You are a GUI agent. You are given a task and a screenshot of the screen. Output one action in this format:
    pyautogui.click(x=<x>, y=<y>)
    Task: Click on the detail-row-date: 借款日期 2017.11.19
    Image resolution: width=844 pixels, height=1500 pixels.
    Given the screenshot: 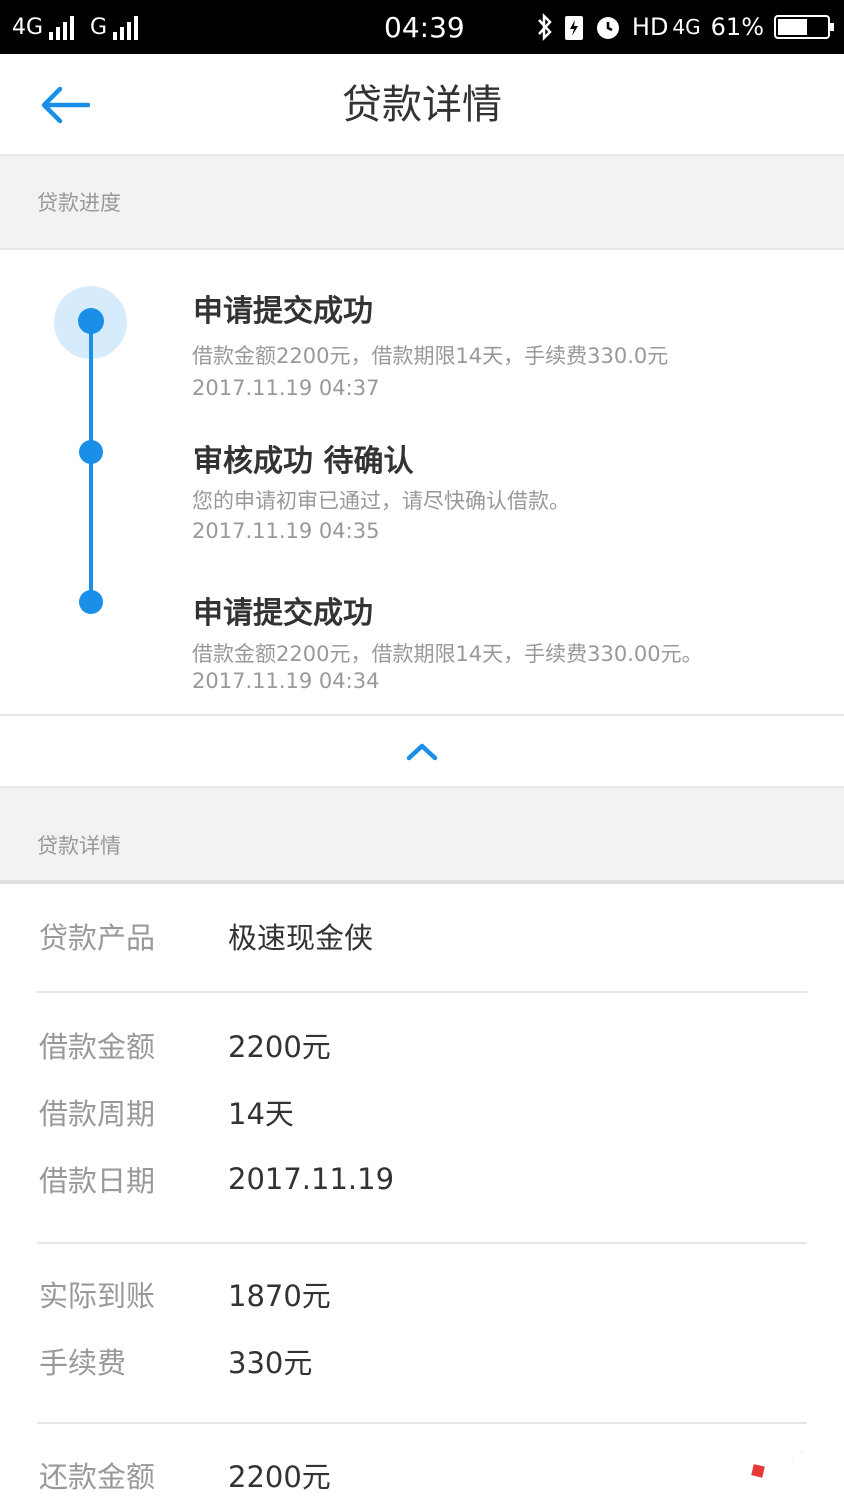 What is the action you would take?
    pyautogui.click(x=422, y=1179)
    